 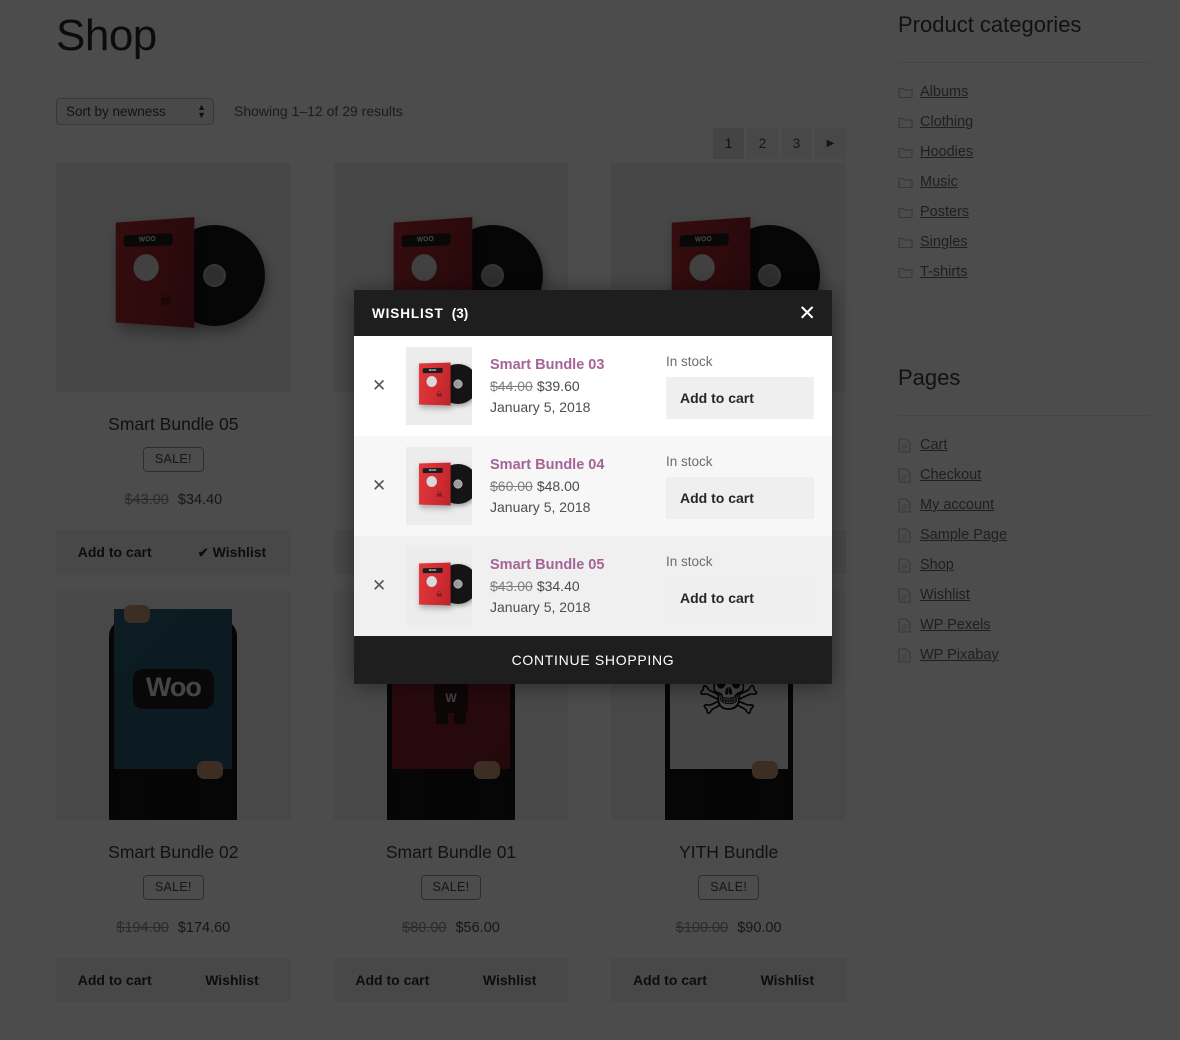 What do you see at coordinates (728, 852) in the screenshot?
I see `product-title: YITH Bundle` at bounding box center [728, 852].